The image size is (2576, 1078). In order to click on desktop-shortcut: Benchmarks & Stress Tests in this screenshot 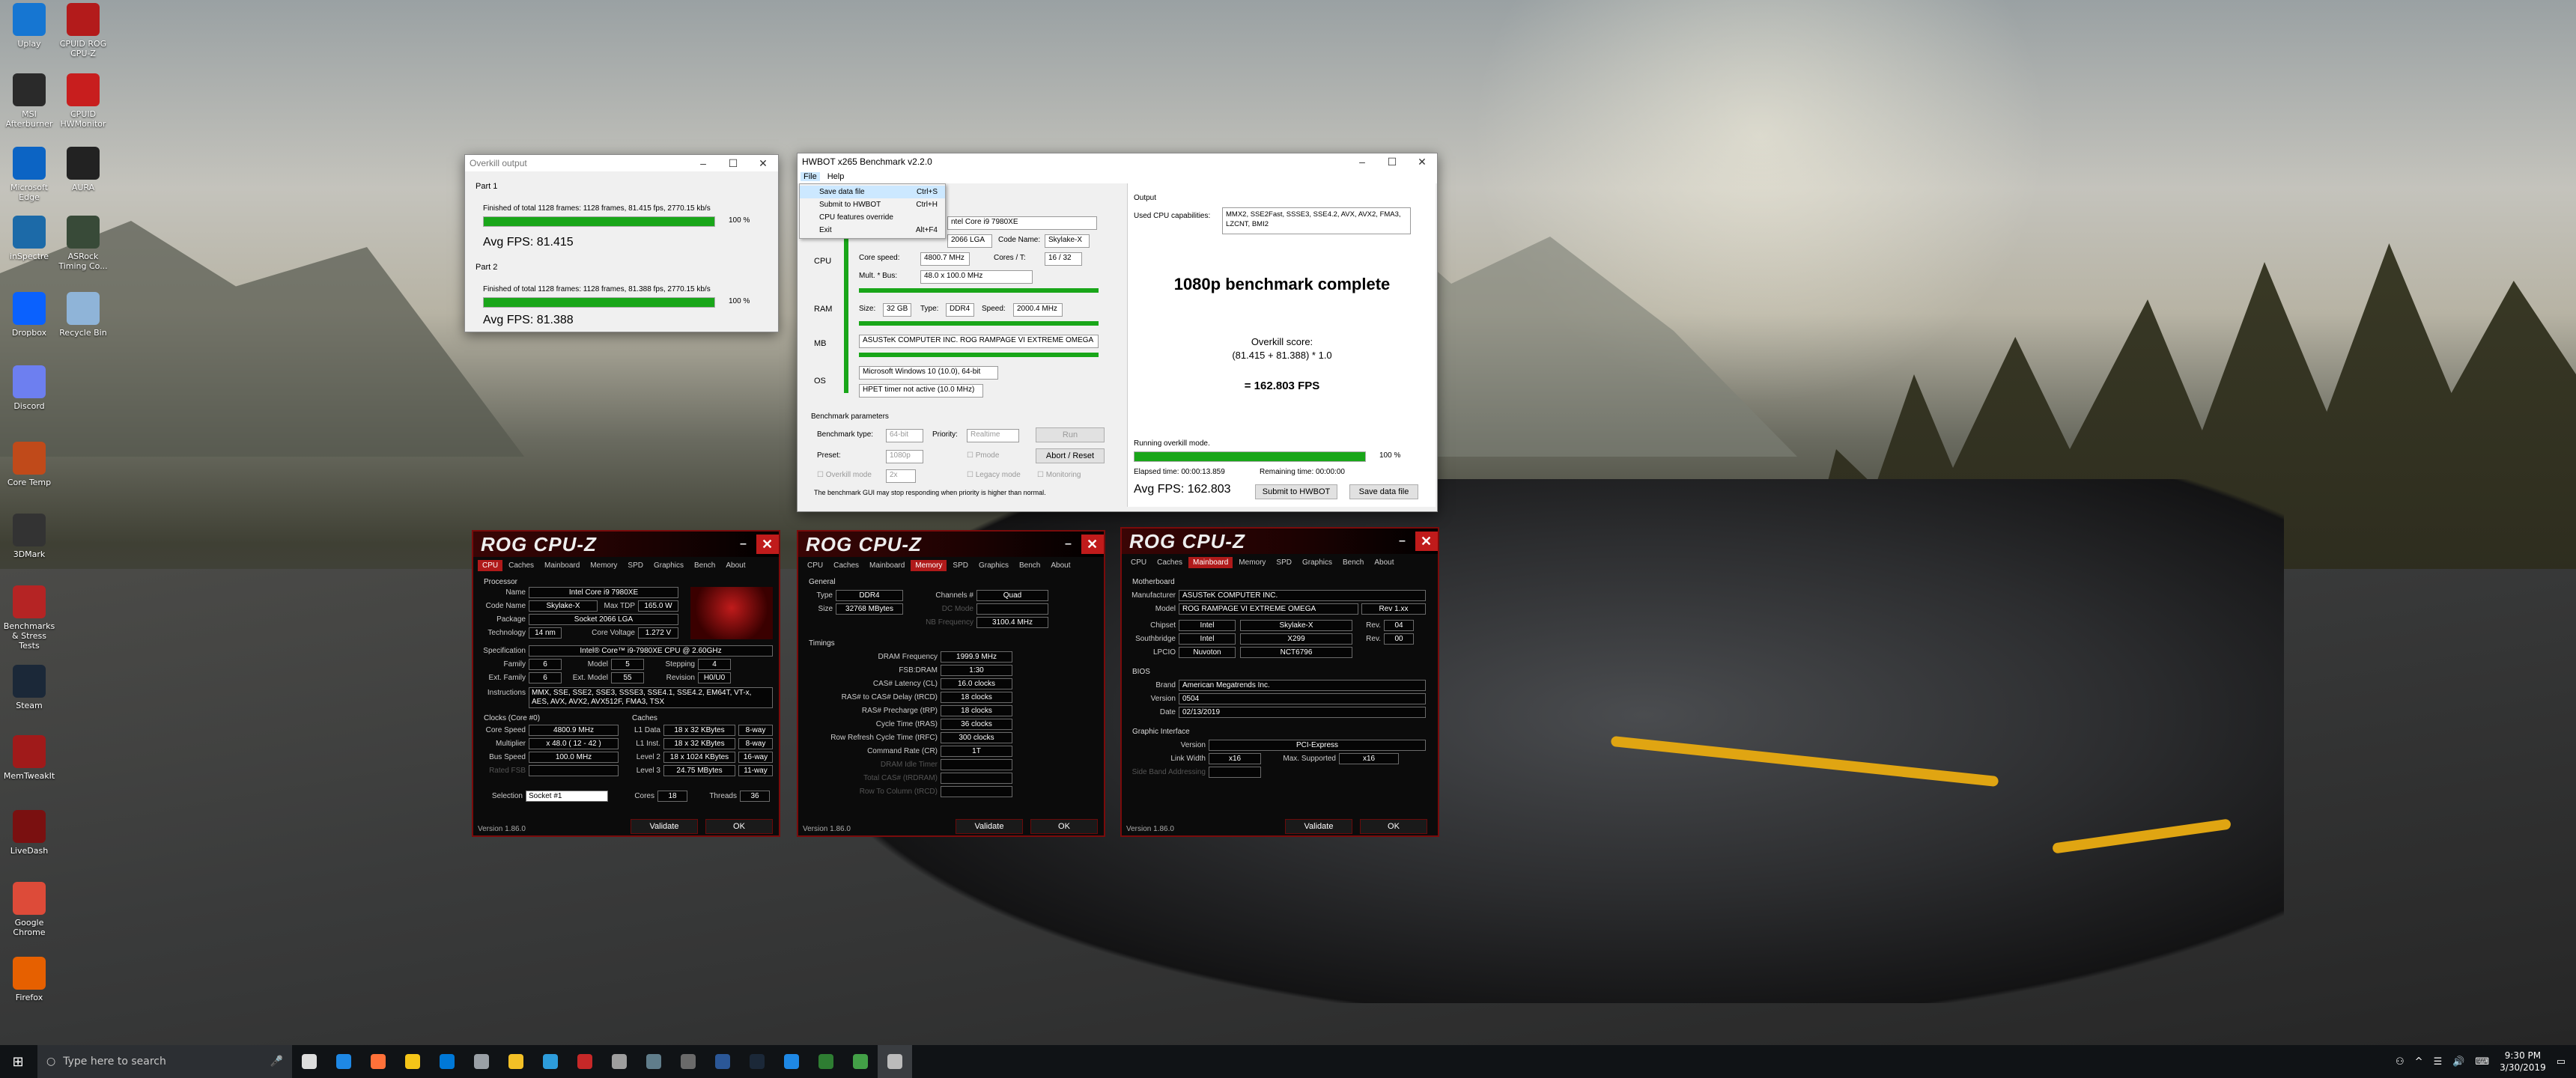, I will do `click(29, 618)`.